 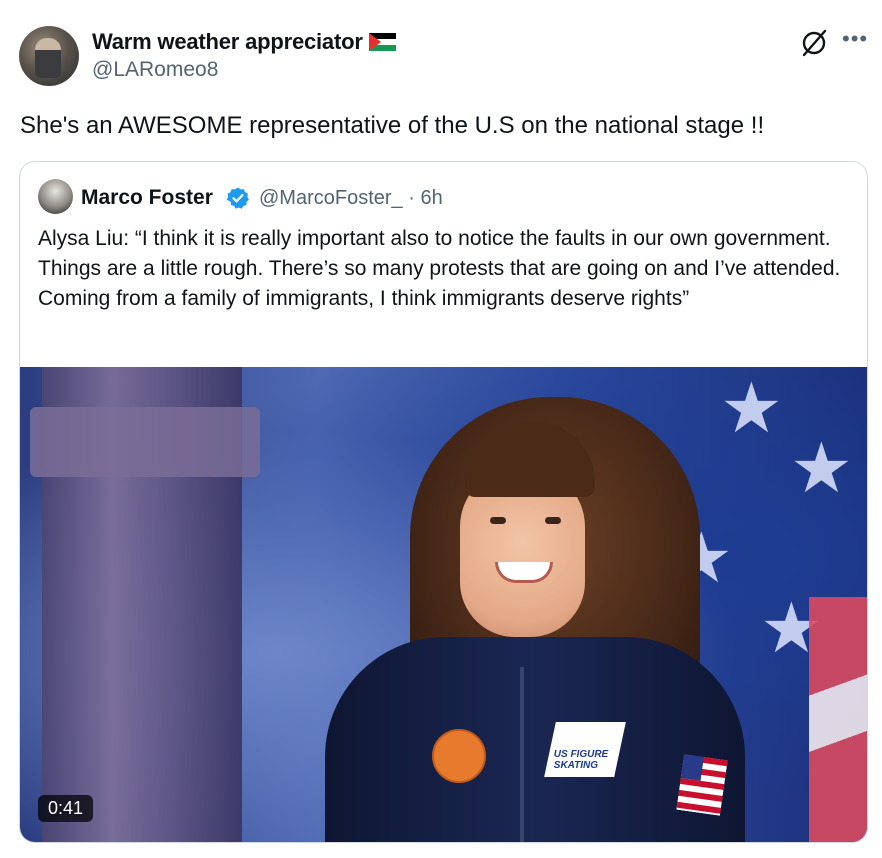 I want to click on flag-stripe-graphic, so click(x=838, y=719).